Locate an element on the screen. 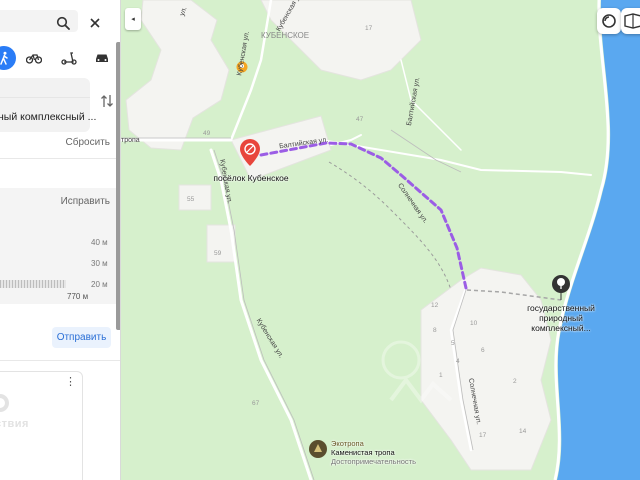  layers-icon is located at coordinates (609, 21).